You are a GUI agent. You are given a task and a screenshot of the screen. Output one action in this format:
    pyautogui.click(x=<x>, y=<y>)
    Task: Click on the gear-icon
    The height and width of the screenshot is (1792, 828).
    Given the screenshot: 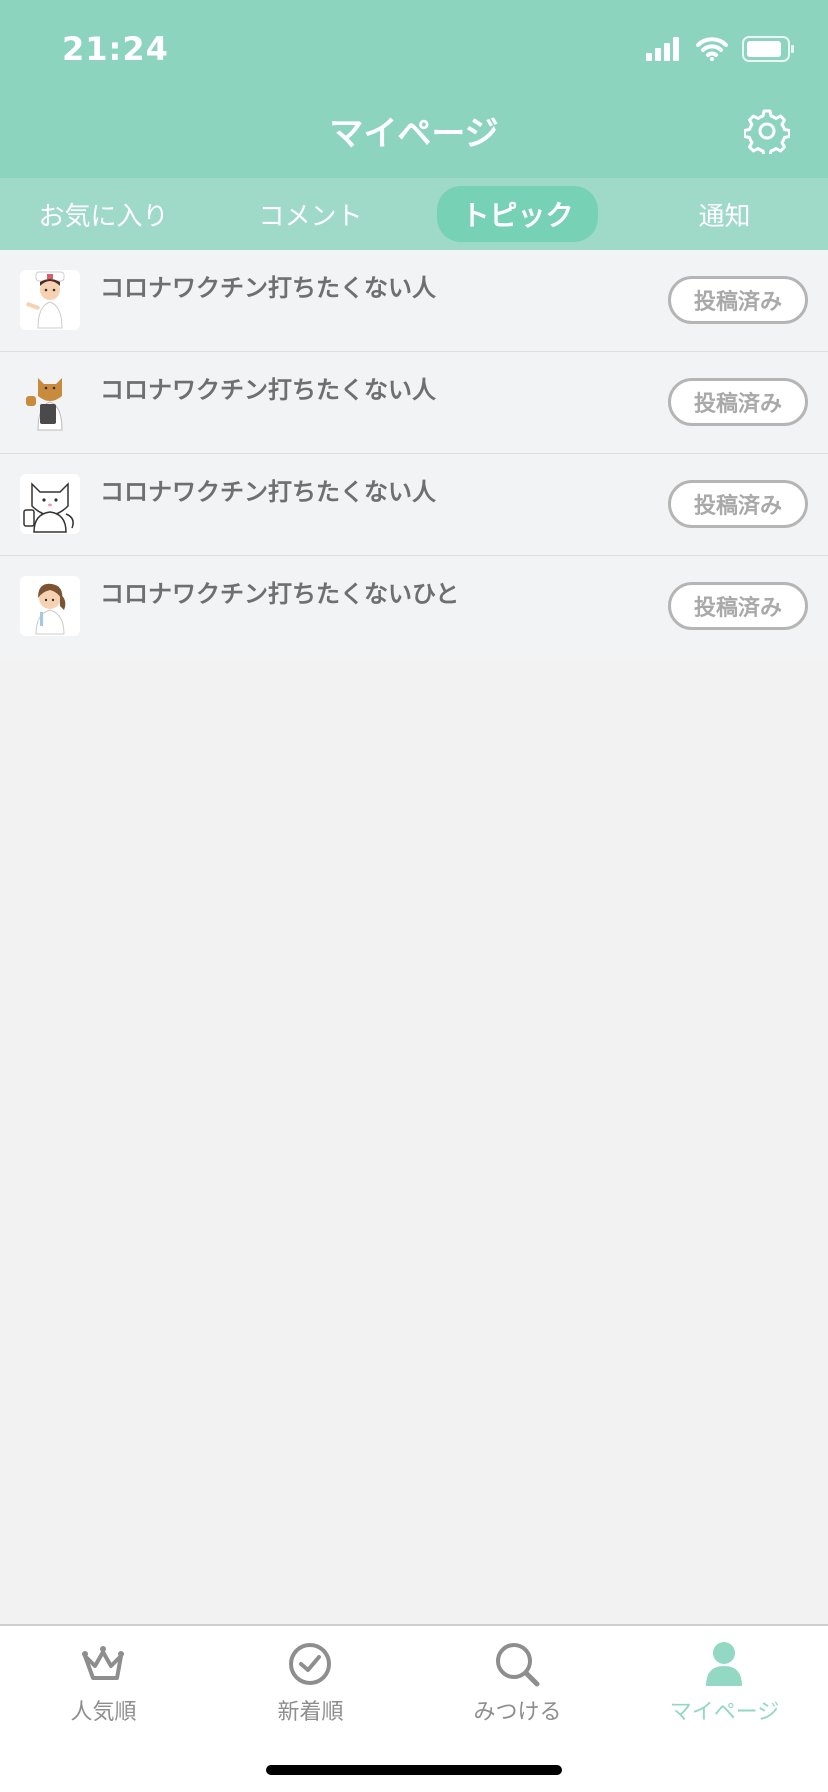 What is the action you would take?
    pyautogui.click(x=767, y=133)
    